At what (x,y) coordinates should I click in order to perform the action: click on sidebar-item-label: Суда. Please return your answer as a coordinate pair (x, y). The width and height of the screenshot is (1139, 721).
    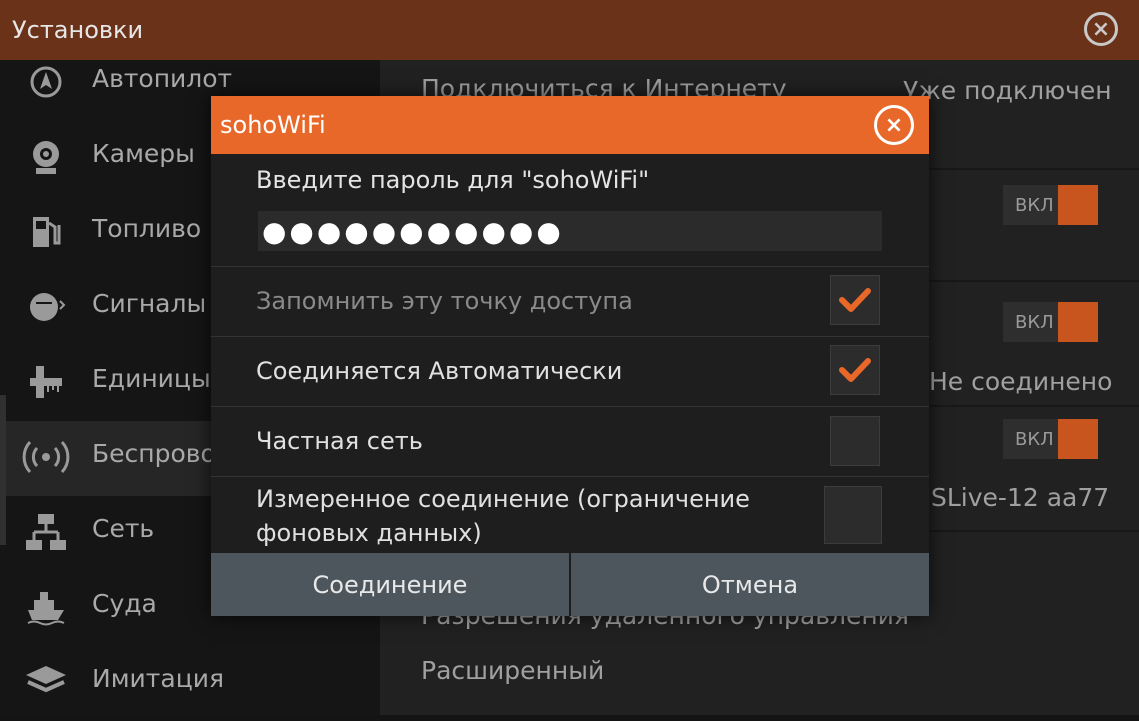
    Looking at the image, I should click on (124, 603).